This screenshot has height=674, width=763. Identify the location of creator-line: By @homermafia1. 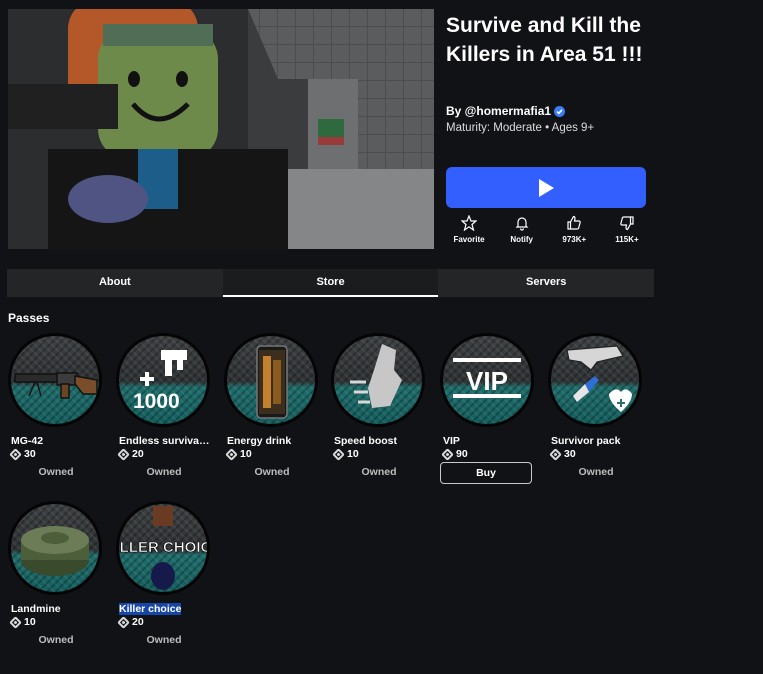
(506, 111).